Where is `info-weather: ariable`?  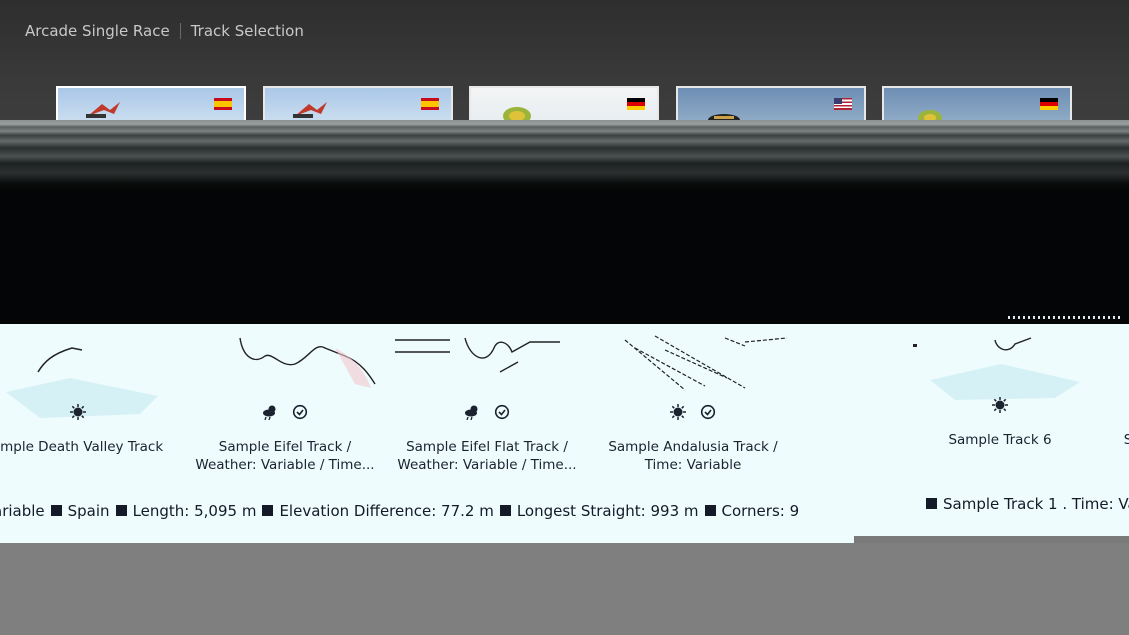
info-weather: ariable is located at coordinates (22, 511).